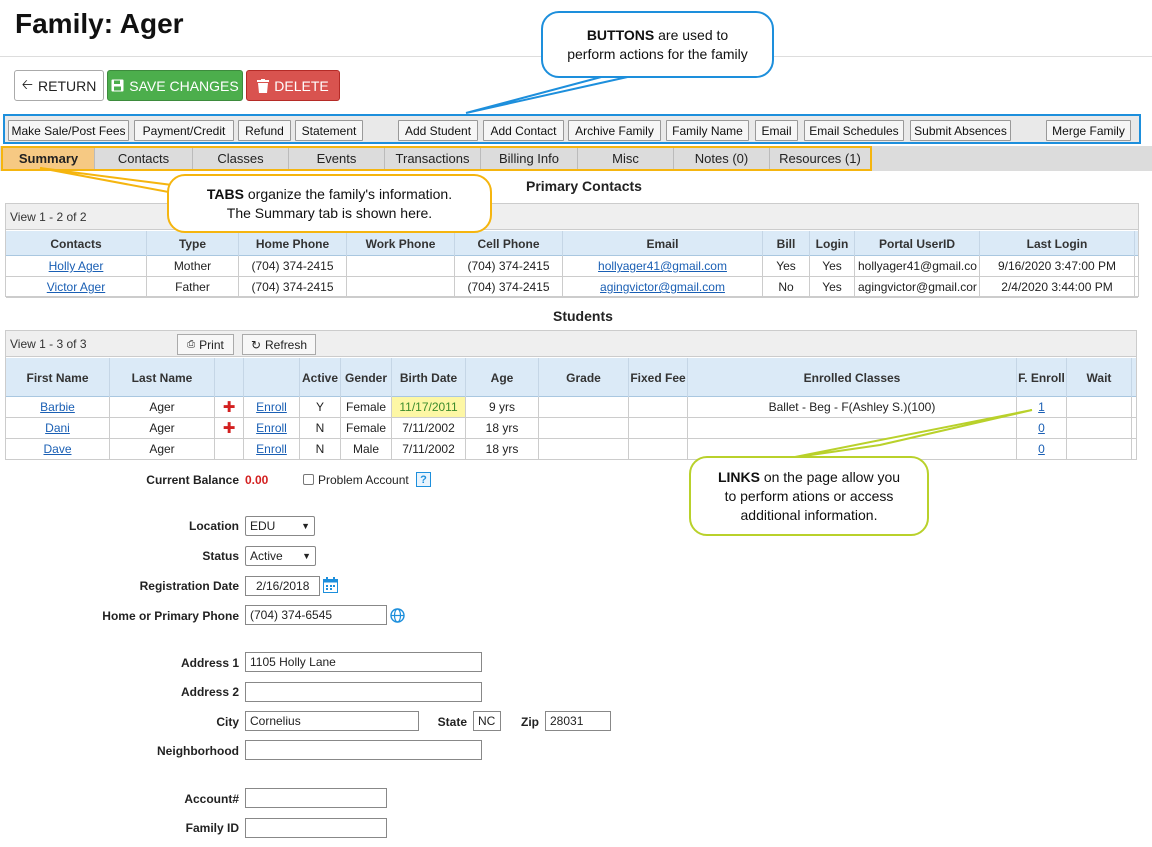 This screenshot has width=1152, height=847. Describe the element at coordinates (707, 130) in the screenshot. I see `family-name-button: Family Name` at that location.